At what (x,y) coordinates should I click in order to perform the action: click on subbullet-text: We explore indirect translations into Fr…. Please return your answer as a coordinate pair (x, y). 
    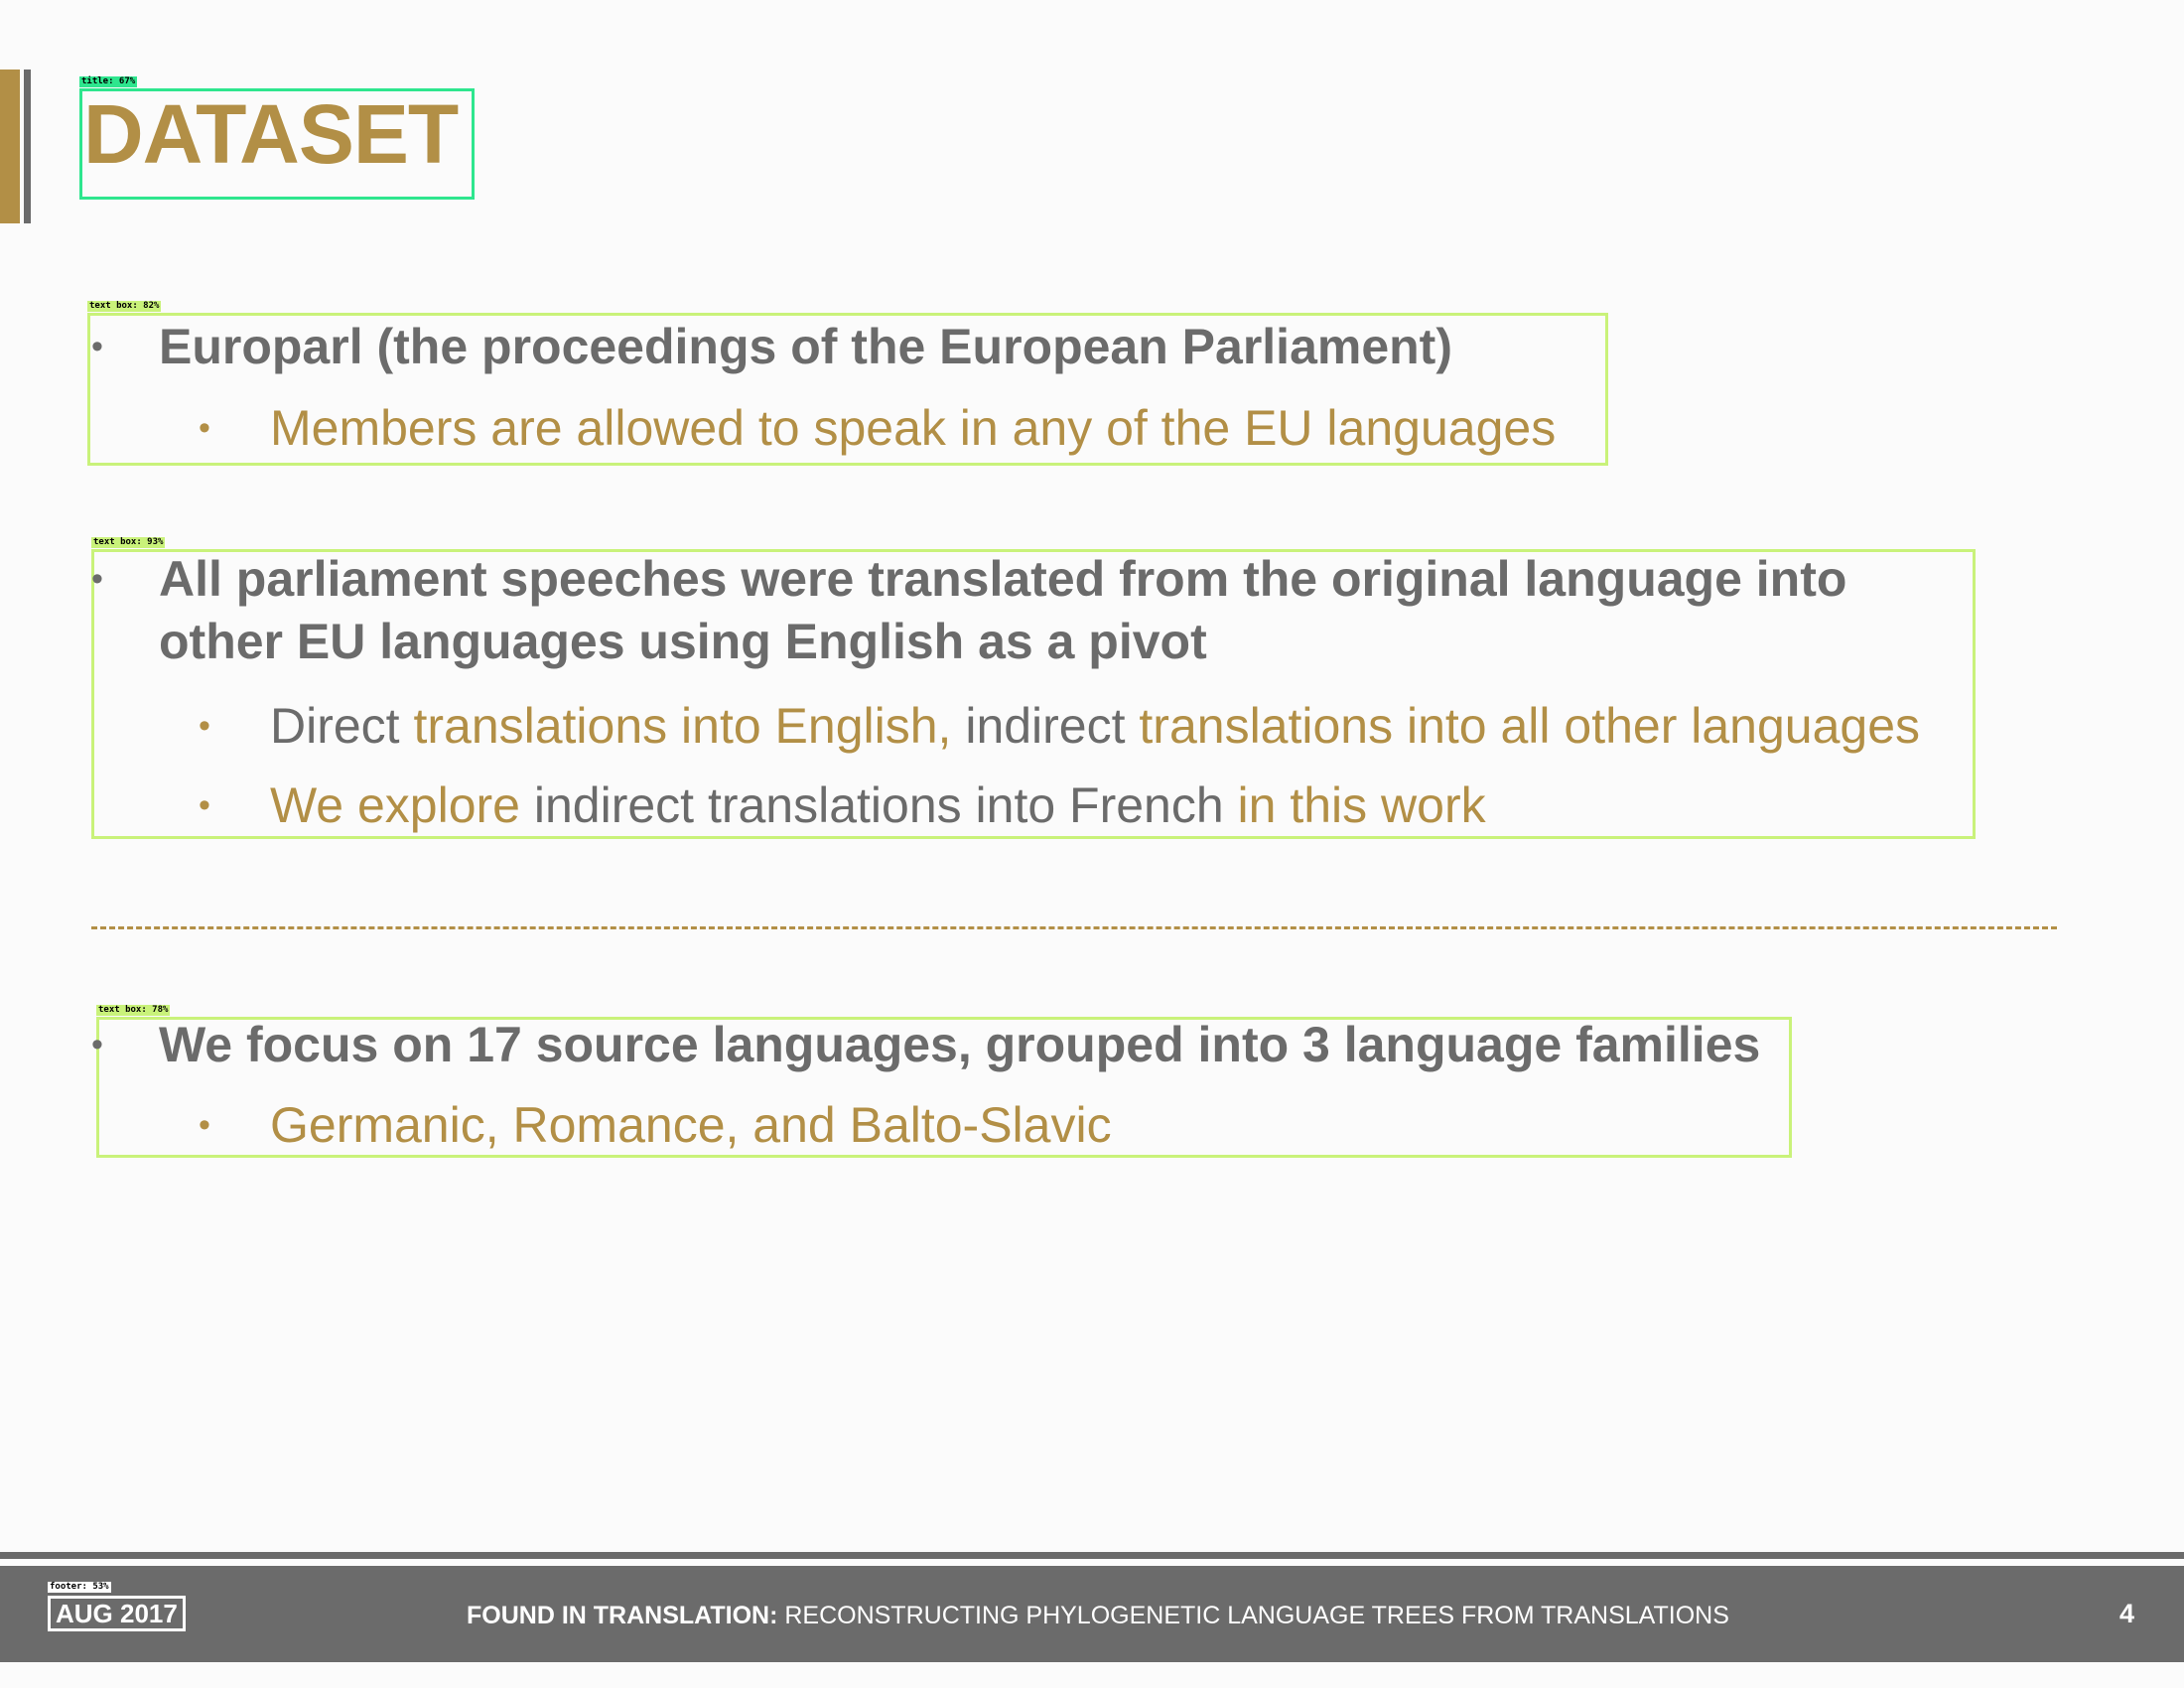
    Looking at the image, I should click on (878, 805).